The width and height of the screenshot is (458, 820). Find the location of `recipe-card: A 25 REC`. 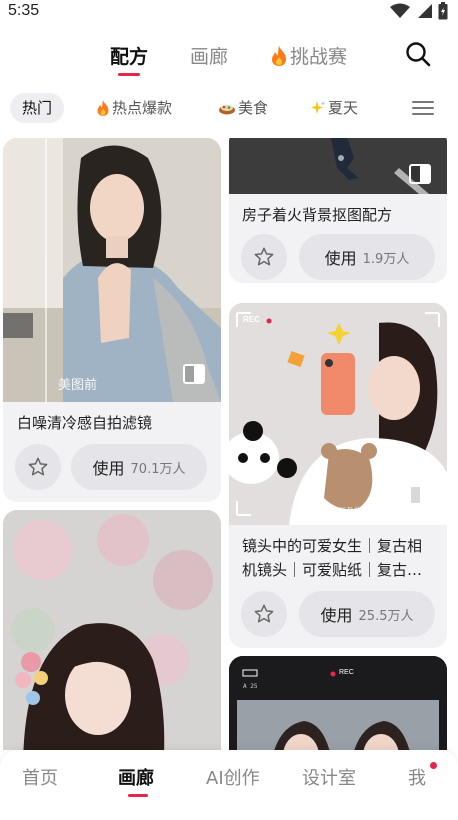

recipe-card: A 25 REC is located at coordinates (338, 703).